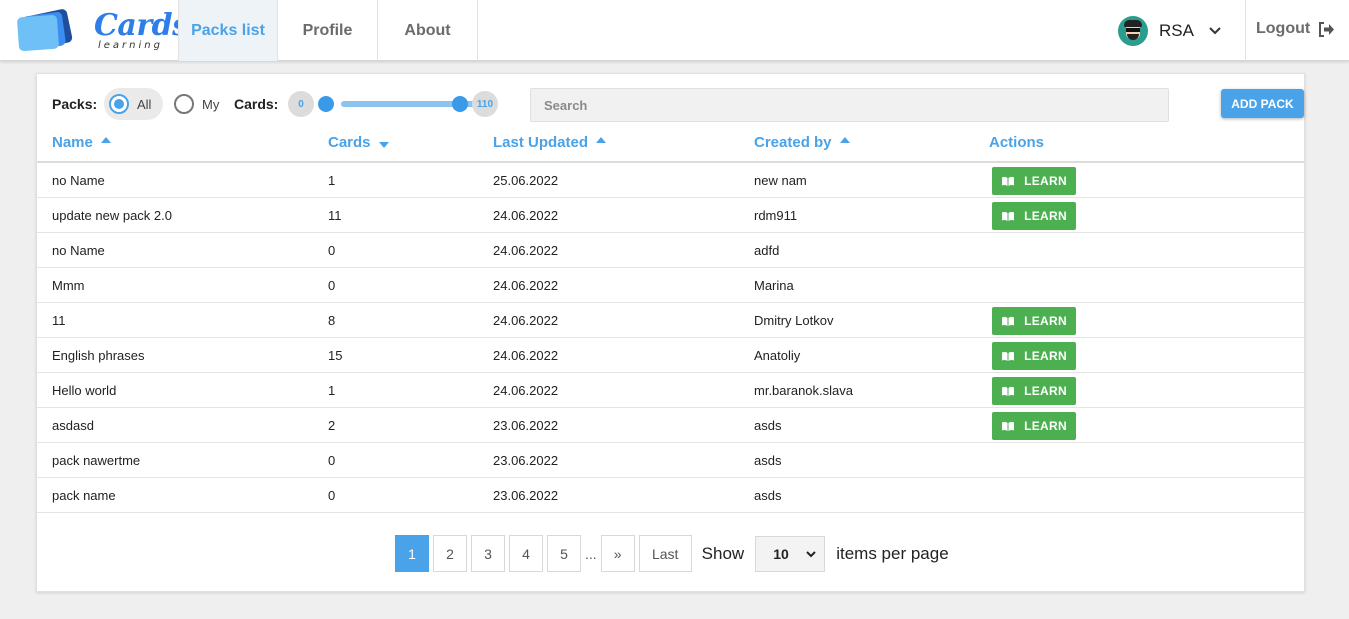 This screenshot has height=619, width=1349. Describe the element at coordinates (196, 104) in the screenshot. I see `packs-filter-my: My` at that location.